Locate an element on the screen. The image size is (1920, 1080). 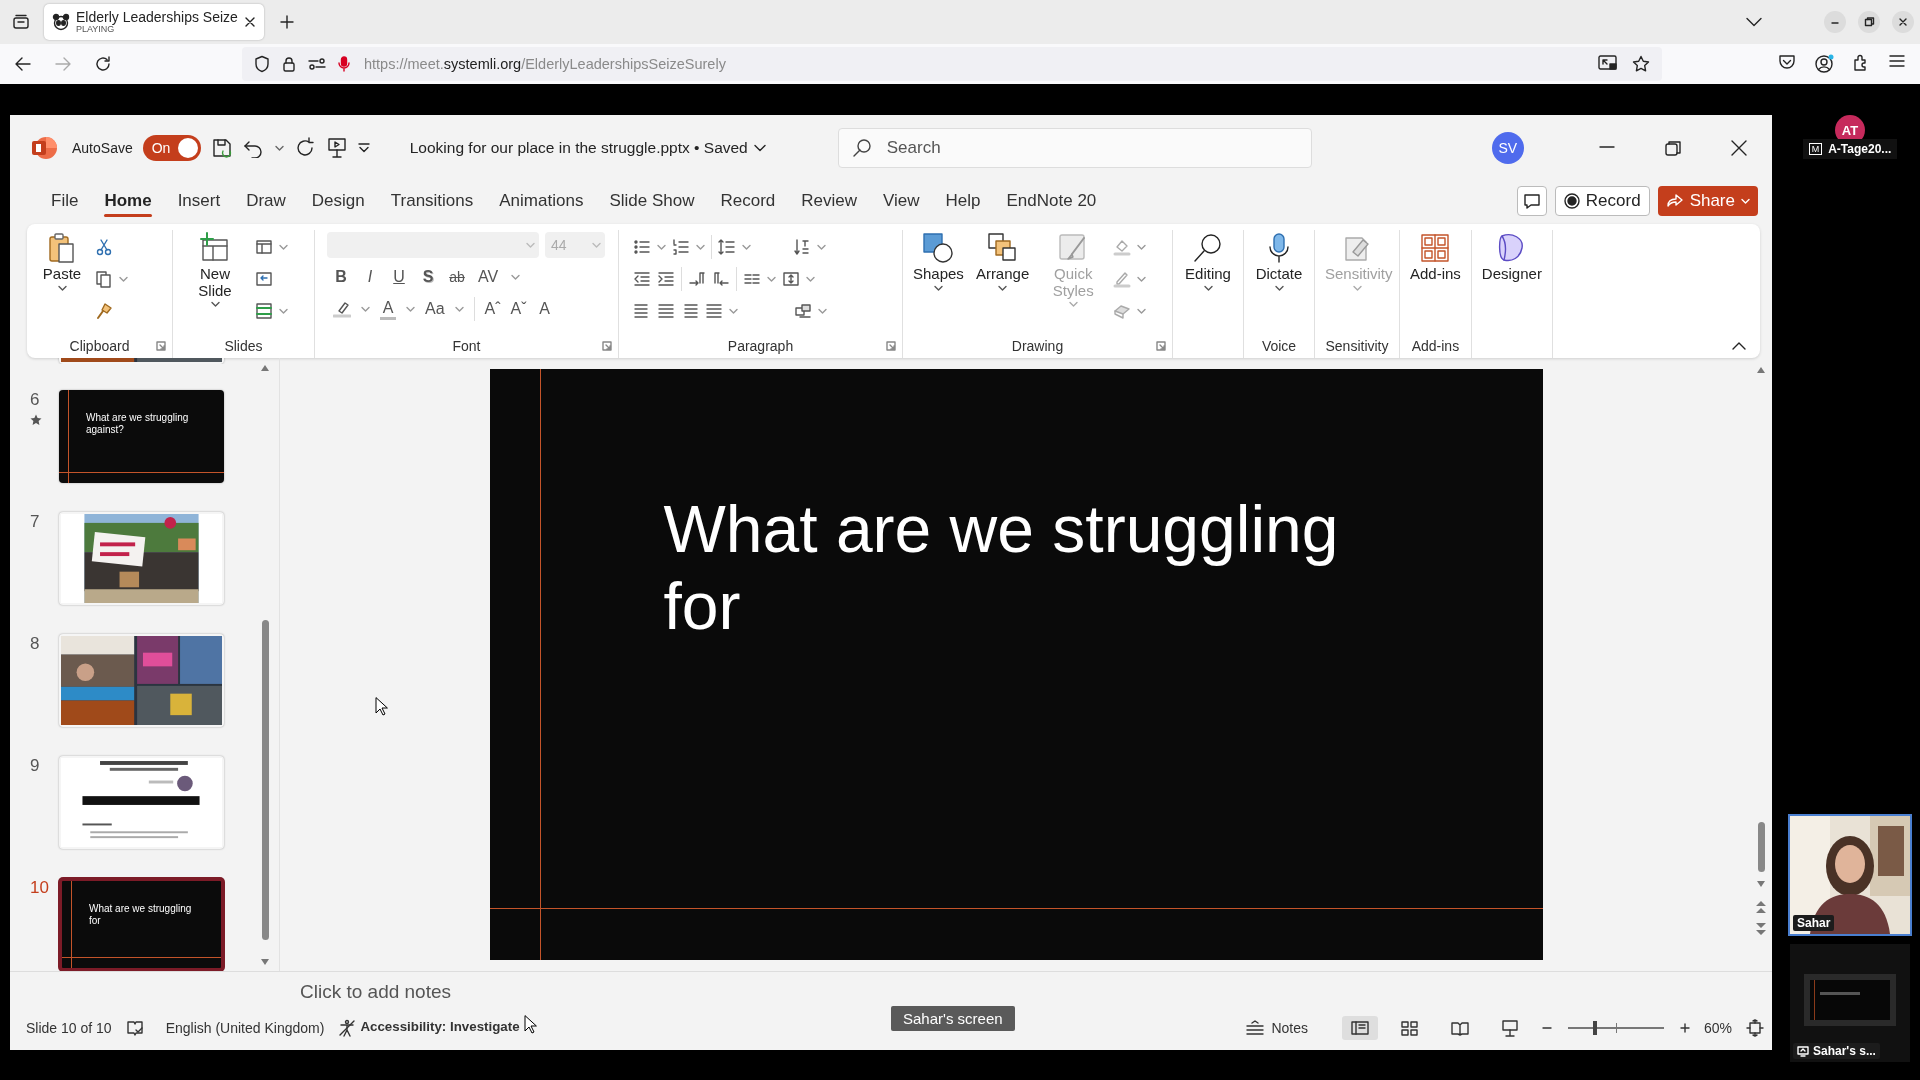
menu-icon is located at coordinates (1897, 61).